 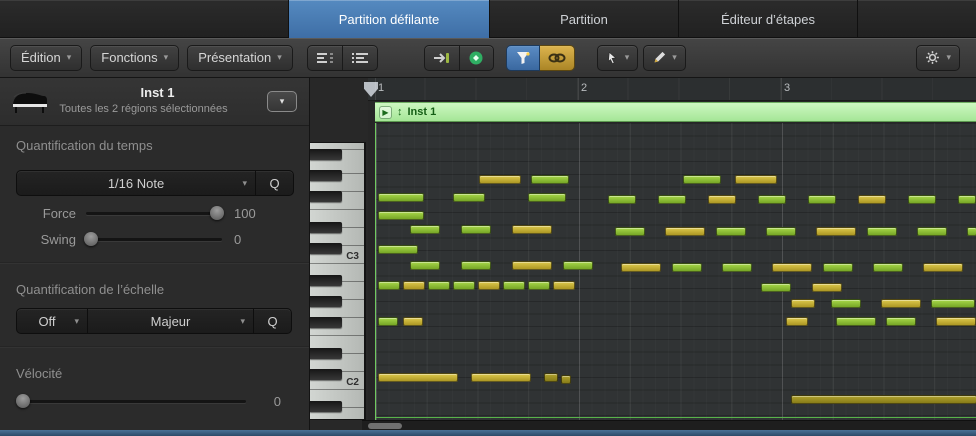 What do you see at coordinates (617, 57) in the screenshot?
I see `pointer-tool-button: ▾` at bounding box center [617, 57].